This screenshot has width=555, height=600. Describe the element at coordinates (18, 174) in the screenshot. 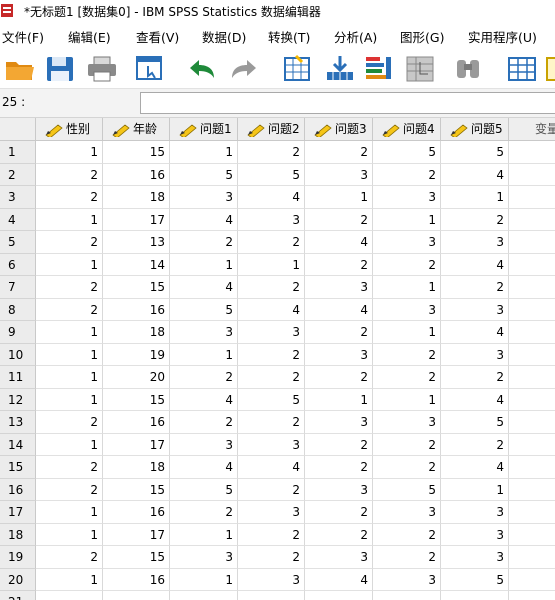

I see `row-number: 2` at that location.